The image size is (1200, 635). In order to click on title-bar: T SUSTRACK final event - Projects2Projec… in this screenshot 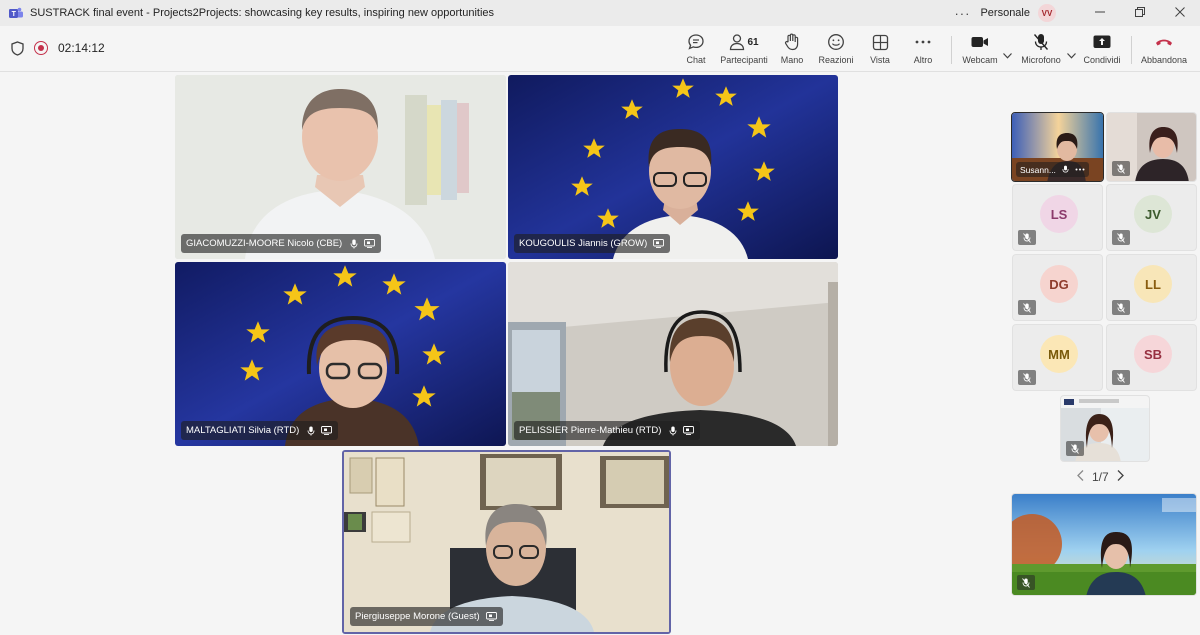, I will do `click(600, 13)`.